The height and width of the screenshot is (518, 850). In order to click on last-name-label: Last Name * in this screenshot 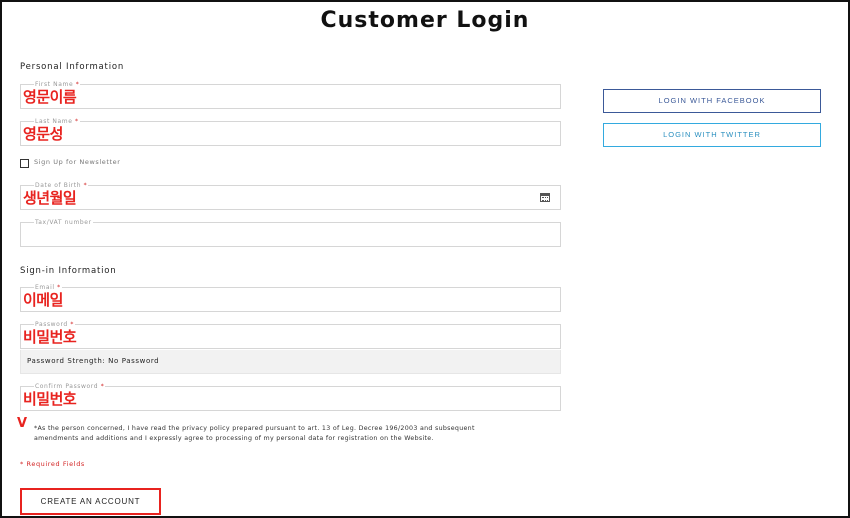, I will do `click(57, 121)`.